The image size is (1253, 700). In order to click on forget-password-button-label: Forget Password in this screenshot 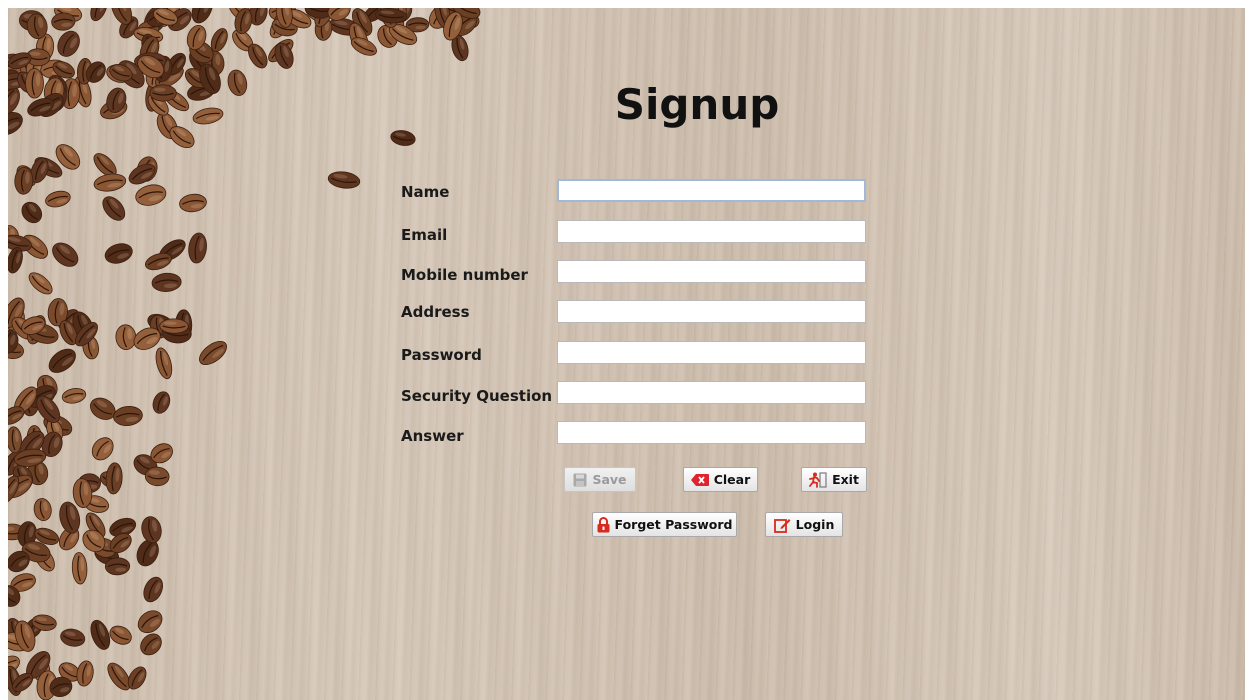, I will do `click(673, 524)`.